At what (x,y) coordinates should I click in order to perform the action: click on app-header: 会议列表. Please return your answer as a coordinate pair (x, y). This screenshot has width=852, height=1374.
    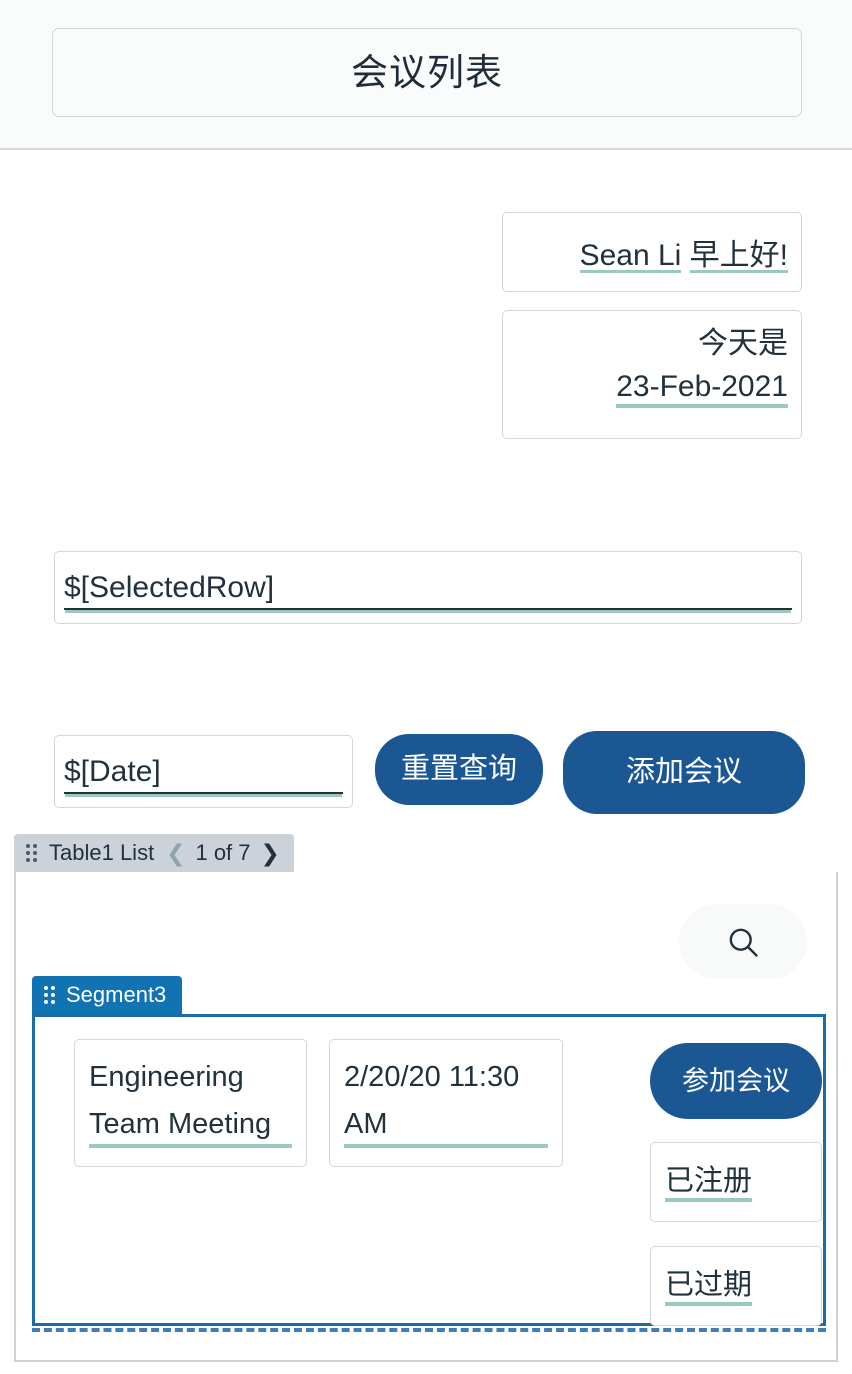
    Looking at the image, I should click on (426, 75).